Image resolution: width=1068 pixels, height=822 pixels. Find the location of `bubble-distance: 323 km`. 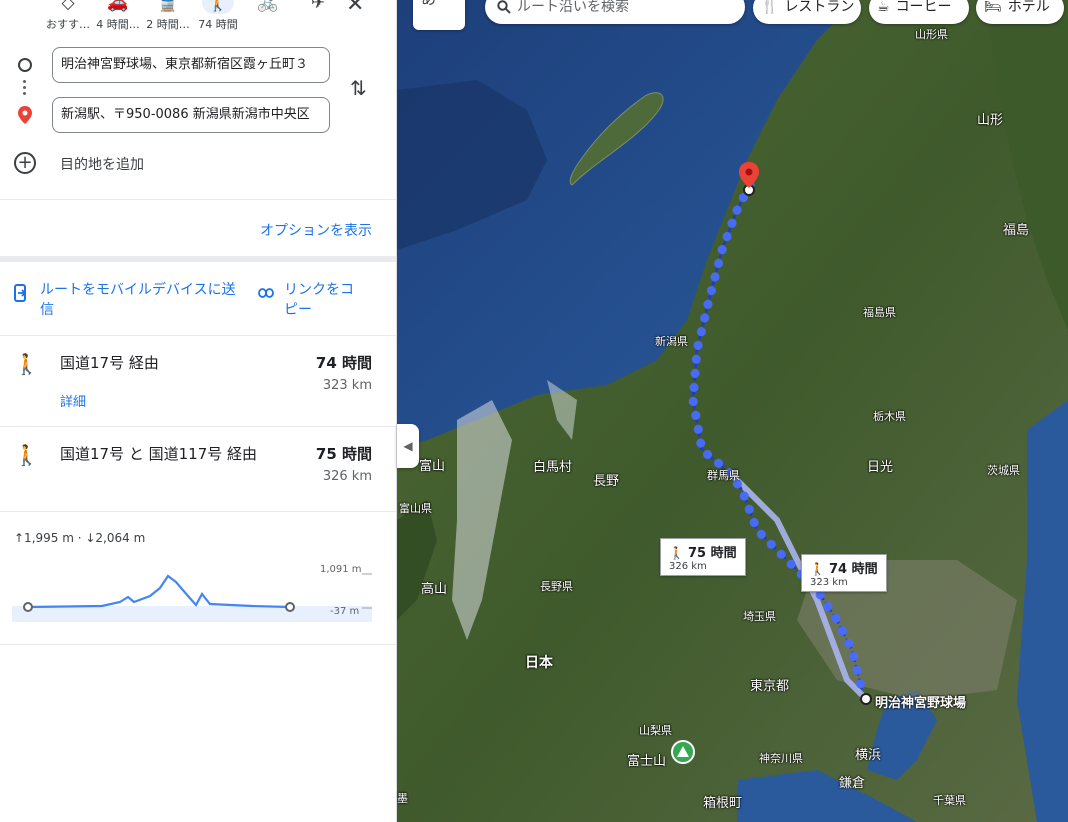

bubble-distance: 323 km is located at coordinates (829, 582).